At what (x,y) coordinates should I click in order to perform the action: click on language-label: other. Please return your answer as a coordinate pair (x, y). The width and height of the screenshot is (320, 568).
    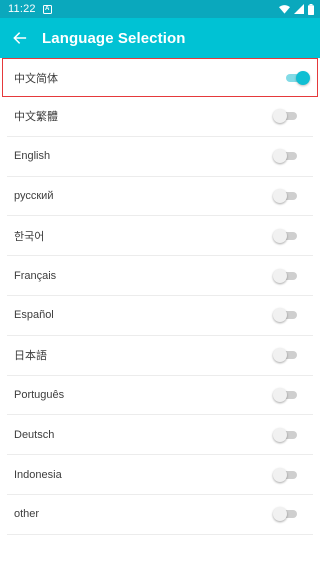
    Looking at the image, I should click on (27, 514).